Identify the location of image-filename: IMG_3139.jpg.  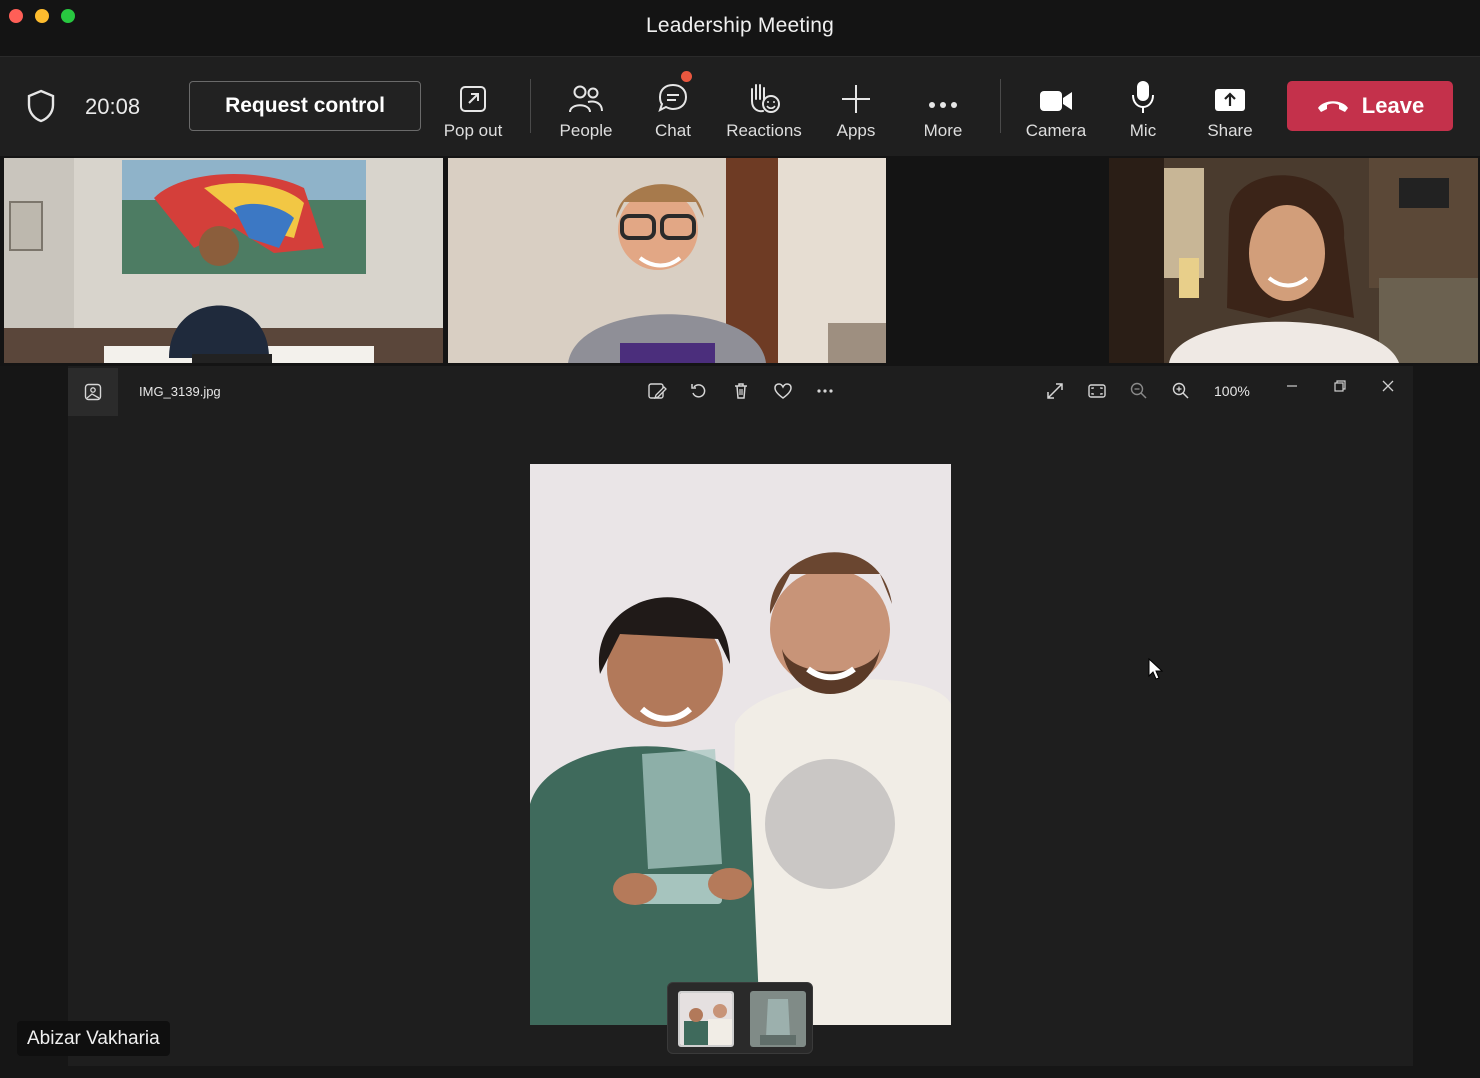
(180, 391).